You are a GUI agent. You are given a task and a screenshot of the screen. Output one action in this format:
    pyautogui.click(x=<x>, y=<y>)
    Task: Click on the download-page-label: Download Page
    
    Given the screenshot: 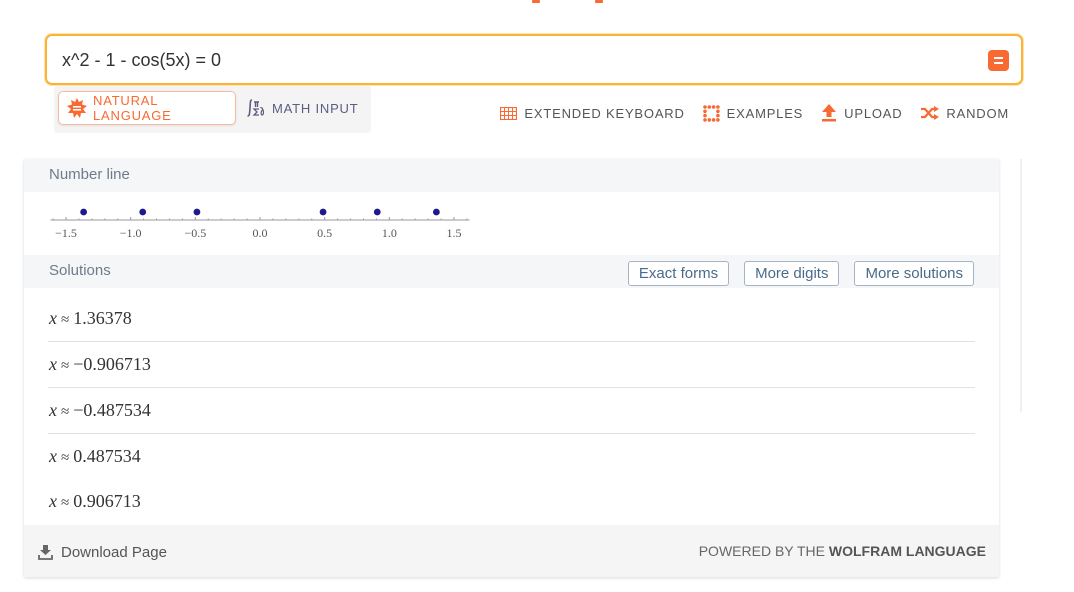 What is the action you would take?
    pyautogui.click(x=114, y=552)
    